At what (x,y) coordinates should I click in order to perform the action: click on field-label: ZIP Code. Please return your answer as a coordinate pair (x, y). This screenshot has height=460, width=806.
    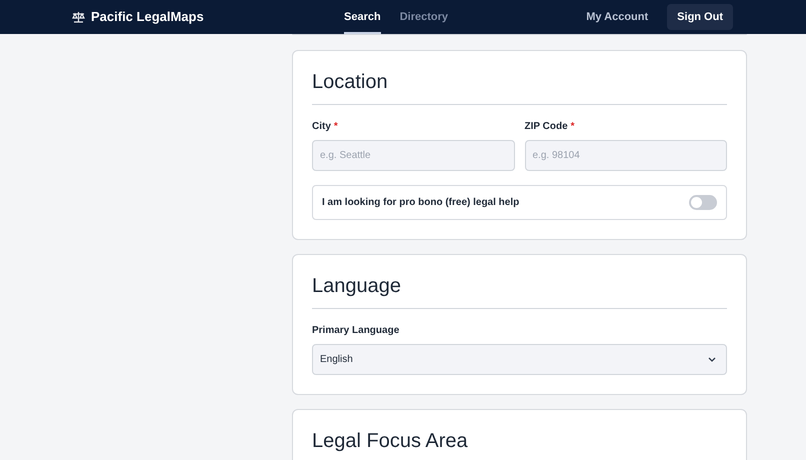
    Looking at the image, I should click on (546, 127).